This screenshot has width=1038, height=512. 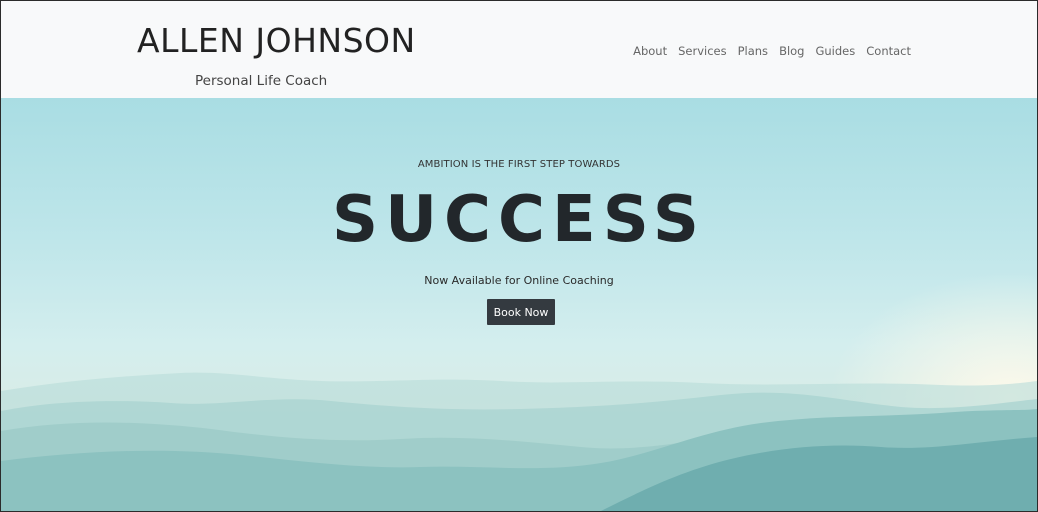 What do you see at coordinates (888, 51) in the screenshot?
I see `nav-link-contact: Contact` at bounding box center [888, 51].